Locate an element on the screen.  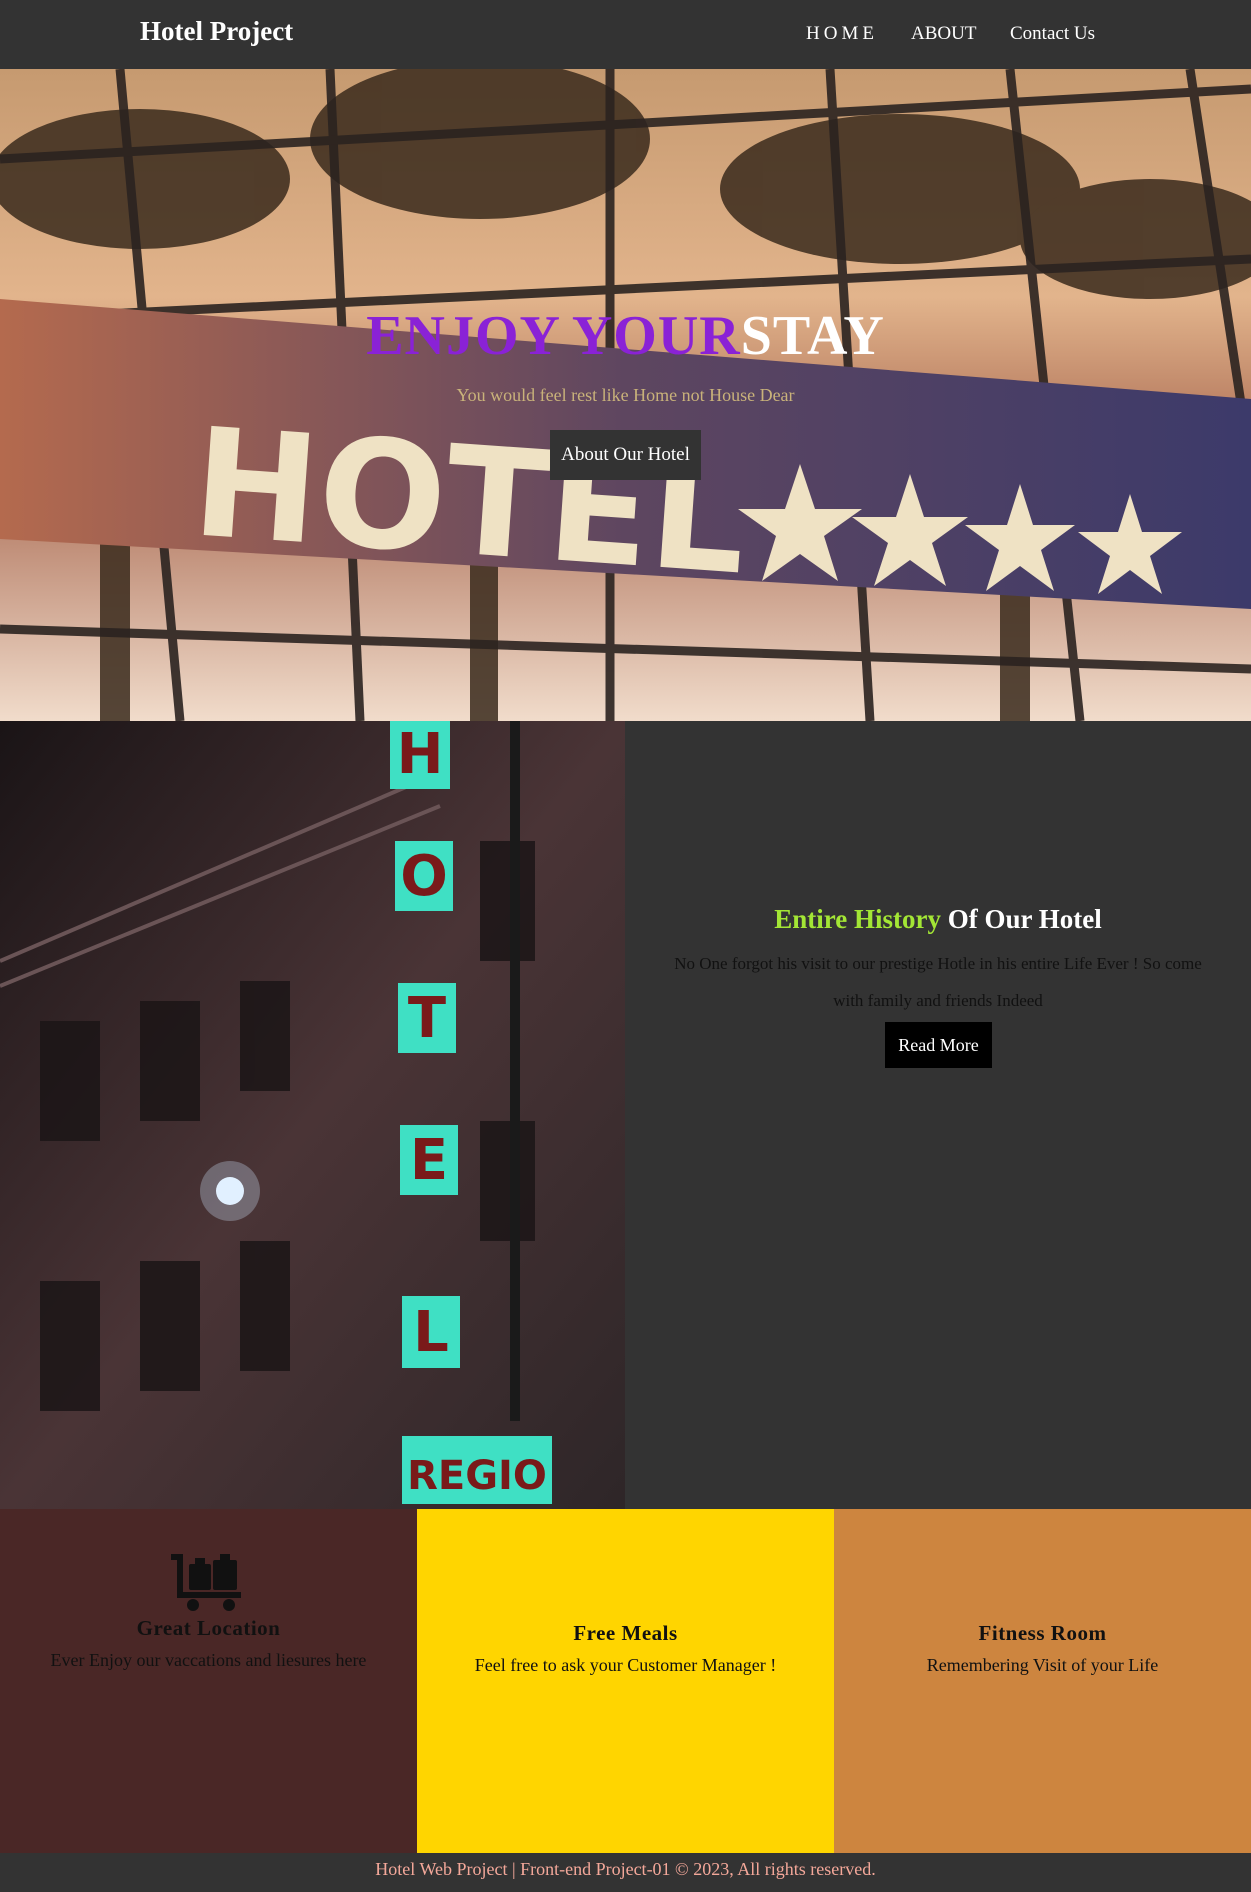
about-our-hotel-button: About Our Hotel is located at coordinates (625, 455).